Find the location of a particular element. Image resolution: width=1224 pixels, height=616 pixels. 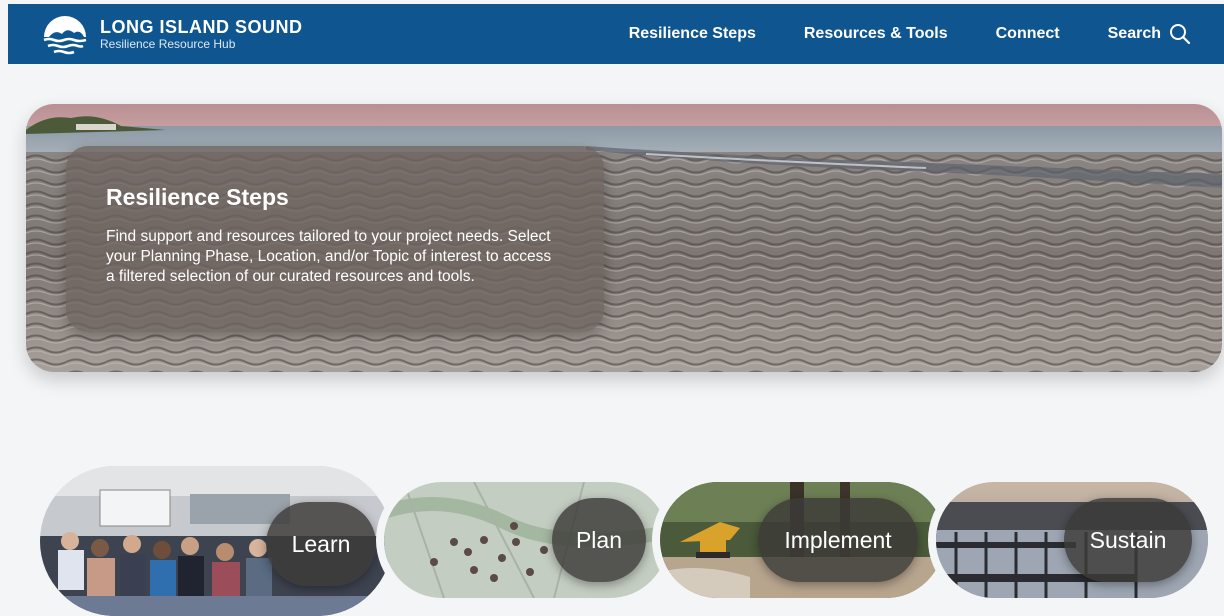

search-icon is located at coordinates (1180, 34).